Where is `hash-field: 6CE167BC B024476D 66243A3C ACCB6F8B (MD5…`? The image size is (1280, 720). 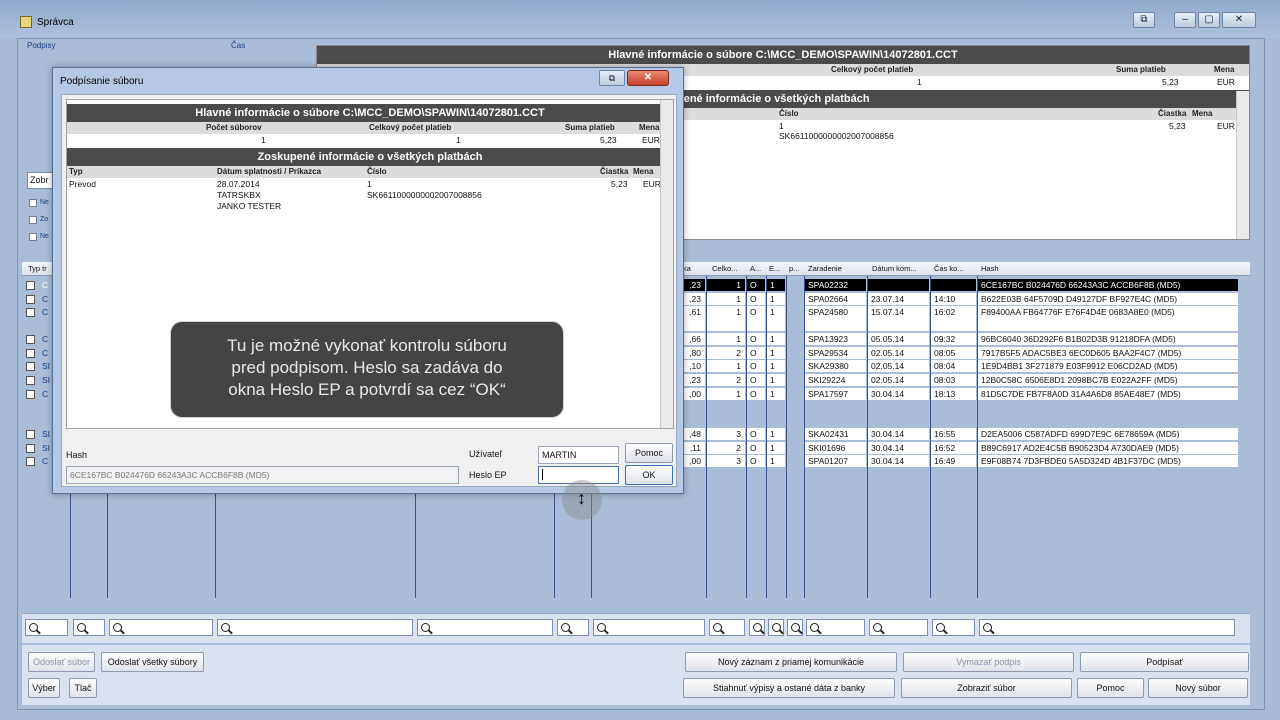 hash-field: 6CE167BC B024476D 66243A3C ACCB6F8B (MD5… is located at coordinates (262, 475).